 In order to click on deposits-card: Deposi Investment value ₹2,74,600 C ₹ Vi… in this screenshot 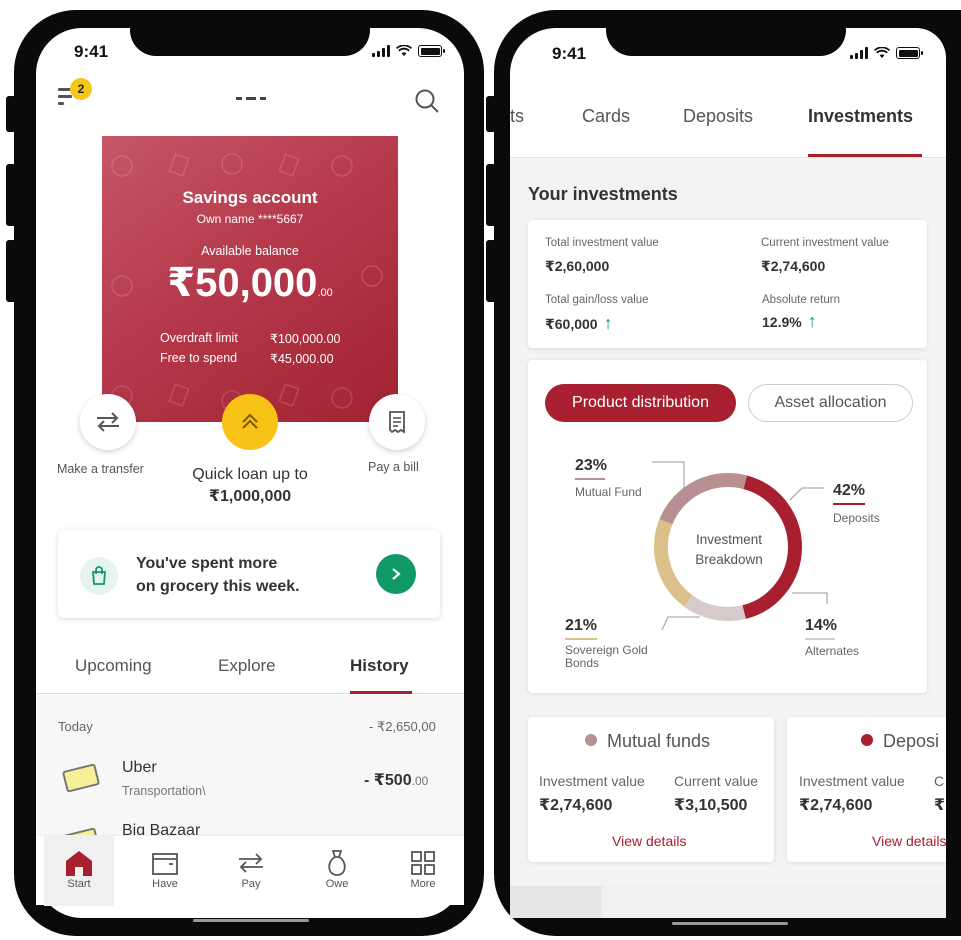, I will do `click(866, 789)`.